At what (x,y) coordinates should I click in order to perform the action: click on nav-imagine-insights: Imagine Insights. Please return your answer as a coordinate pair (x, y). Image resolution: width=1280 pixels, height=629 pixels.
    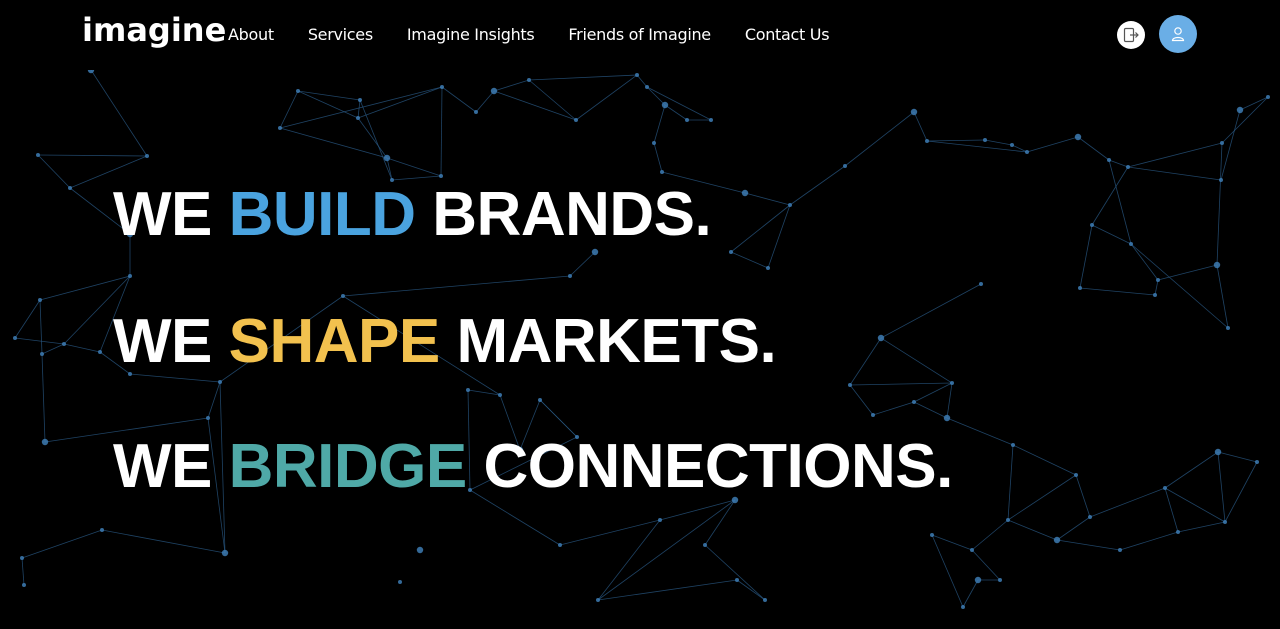
    Looking at the image, I should click on (471, 35).